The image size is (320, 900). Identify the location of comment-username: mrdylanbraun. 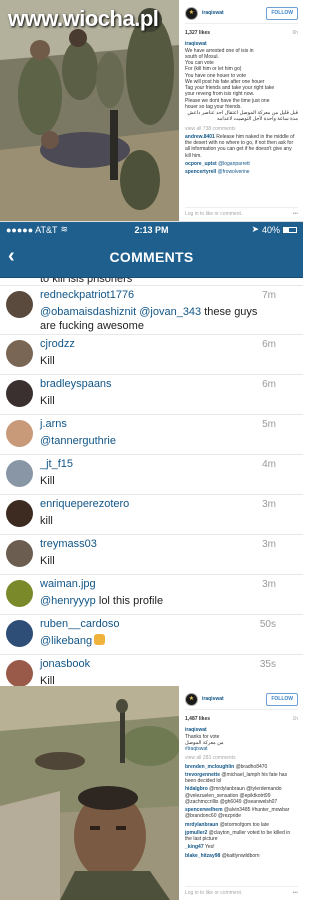
(201, 825).